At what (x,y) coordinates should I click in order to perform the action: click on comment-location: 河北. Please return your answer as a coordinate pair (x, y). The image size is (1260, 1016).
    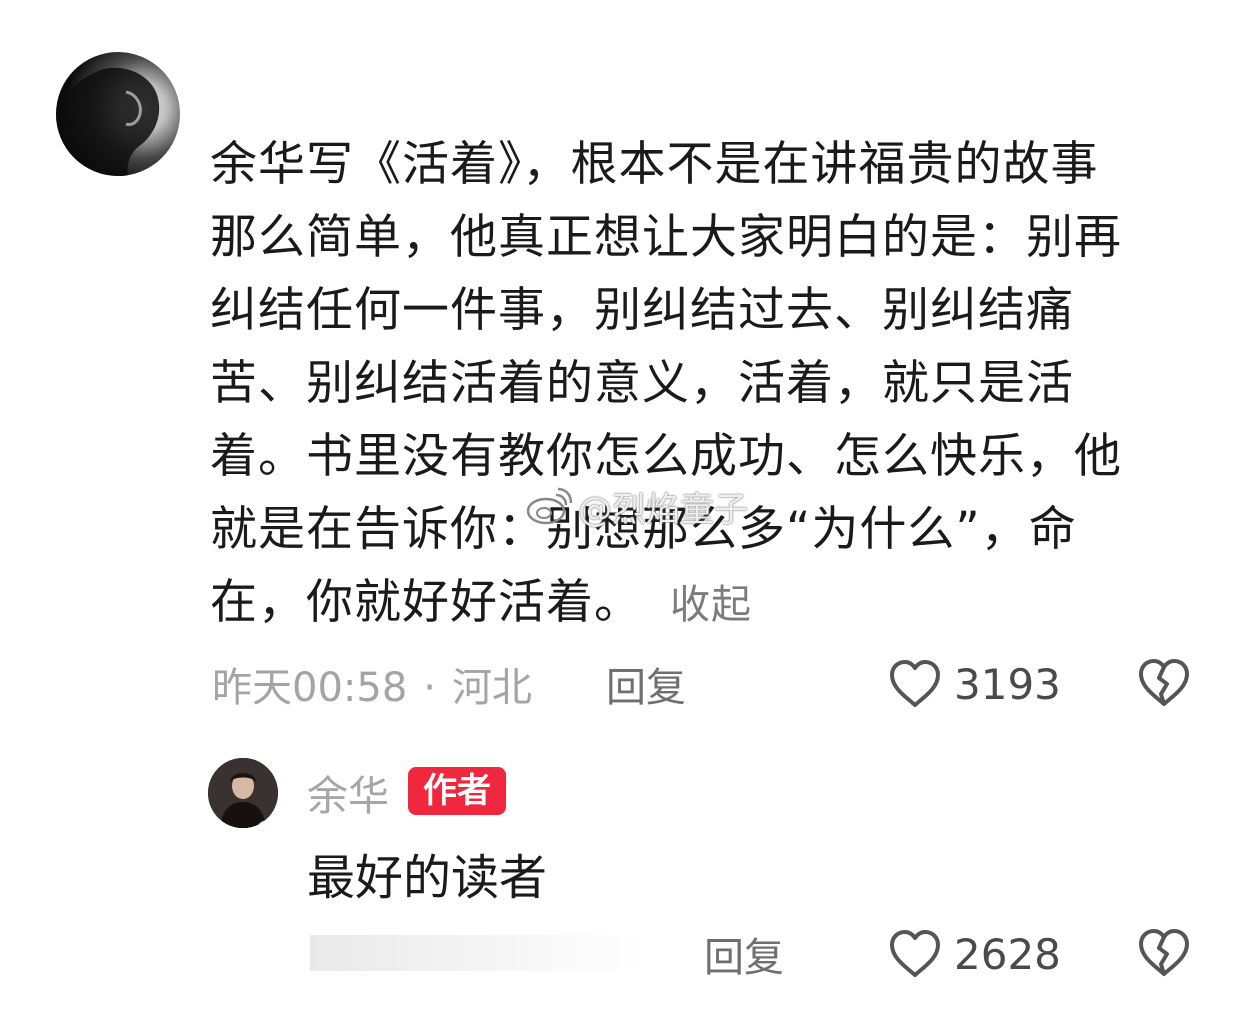
    Looking at the image, I should click on (492, 688).